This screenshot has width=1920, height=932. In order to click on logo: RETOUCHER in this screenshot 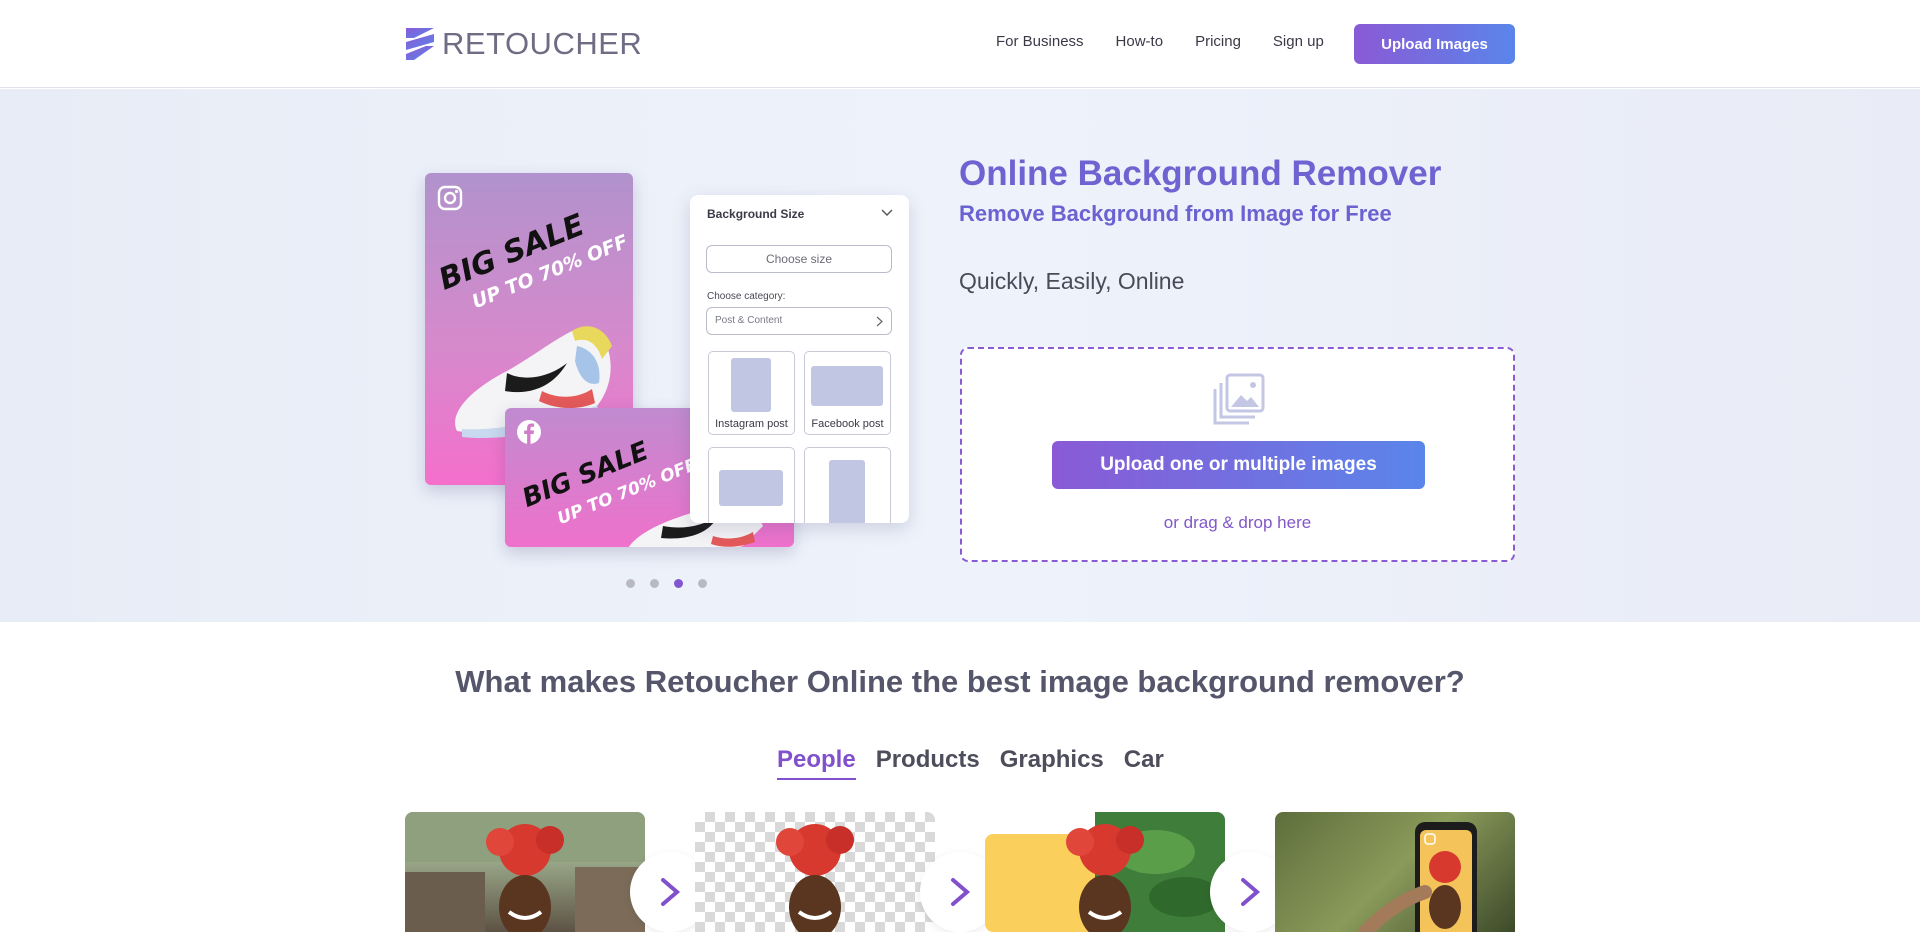, I will do `click(523, 44)`.